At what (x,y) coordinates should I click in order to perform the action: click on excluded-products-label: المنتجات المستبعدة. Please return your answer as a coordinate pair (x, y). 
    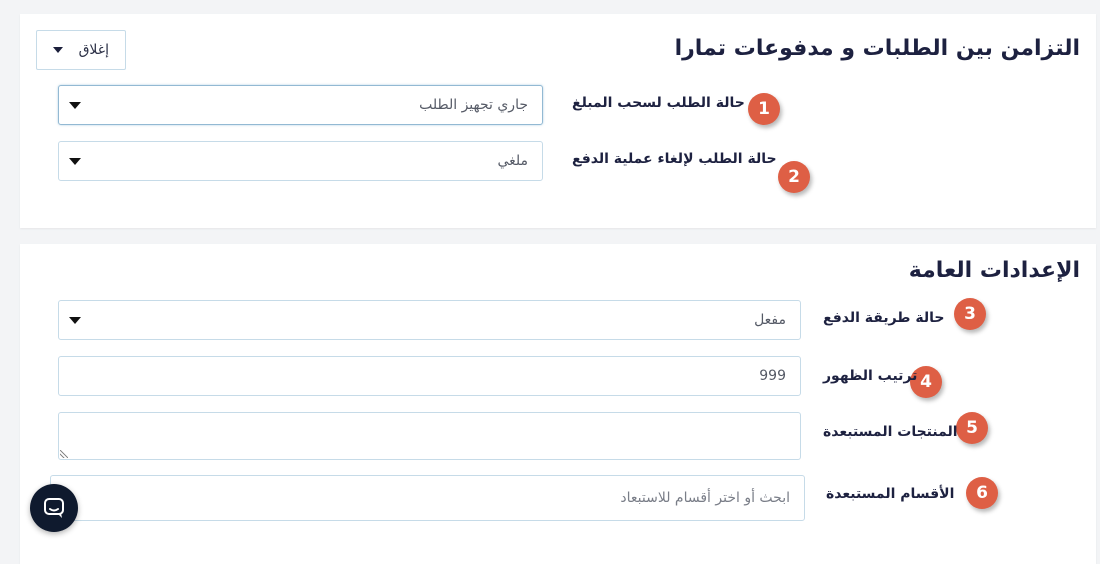
    Looking at the image, I should click on (890, 432).